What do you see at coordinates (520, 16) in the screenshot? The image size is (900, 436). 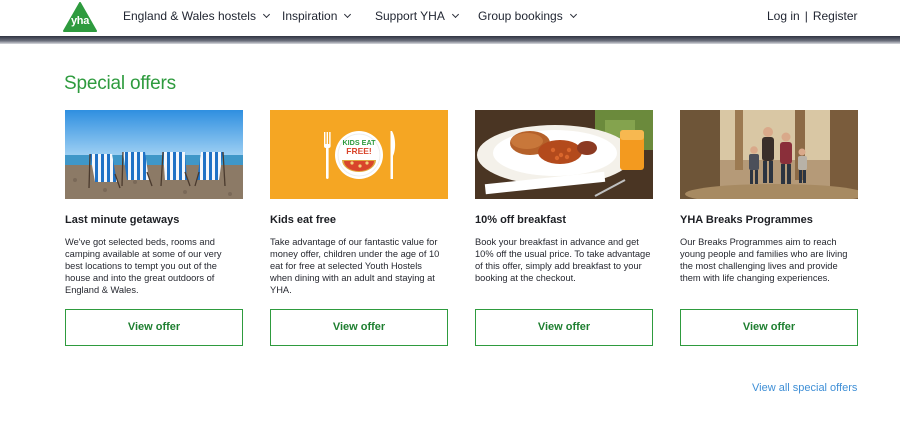 I see `nav-item-label: Group bookings` at bounding box center [520, 16].